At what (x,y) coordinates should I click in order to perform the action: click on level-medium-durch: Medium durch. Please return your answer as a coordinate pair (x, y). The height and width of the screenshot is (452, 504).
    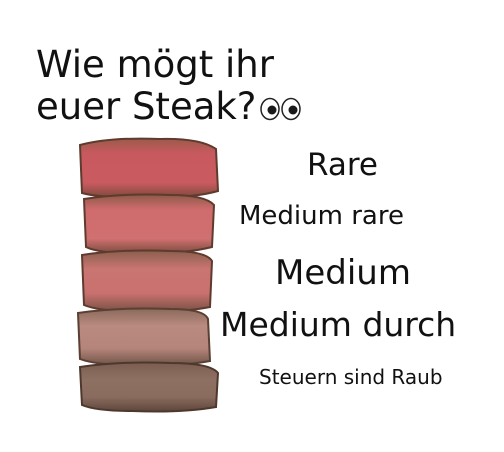
    Looking at the image, I should click on (338, 324).